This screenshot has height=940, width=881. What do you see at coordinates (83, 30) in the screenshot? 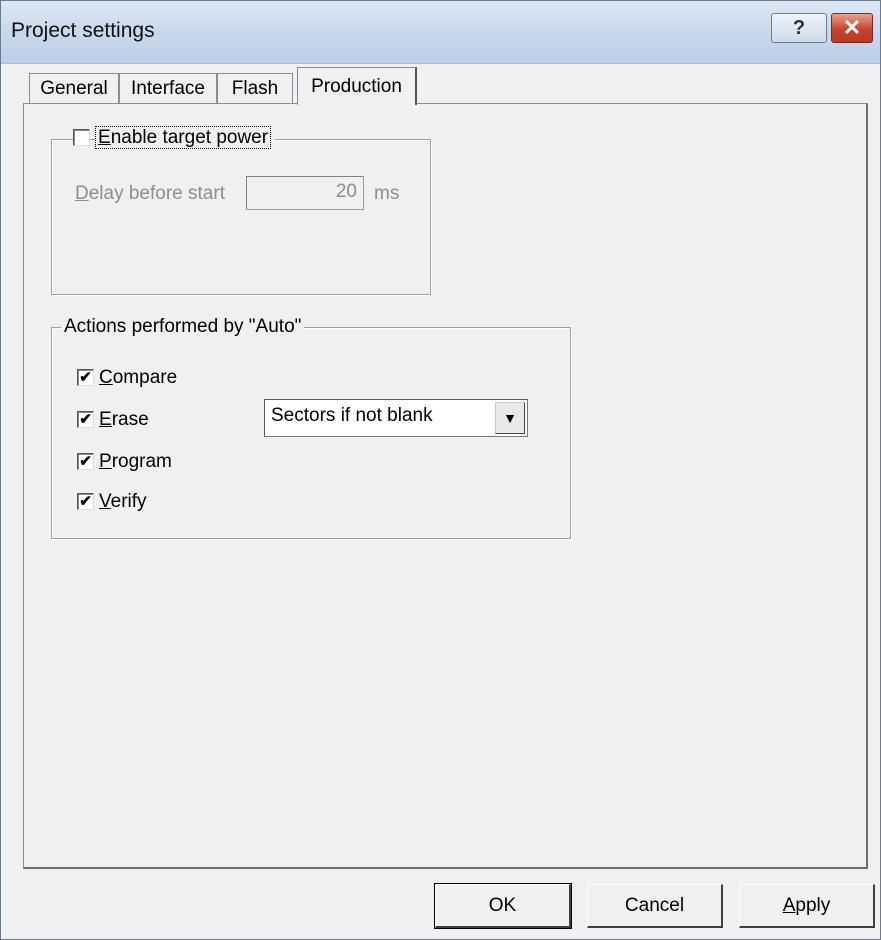
I see `window-title: Project settings` at bounding box center [83, 30].